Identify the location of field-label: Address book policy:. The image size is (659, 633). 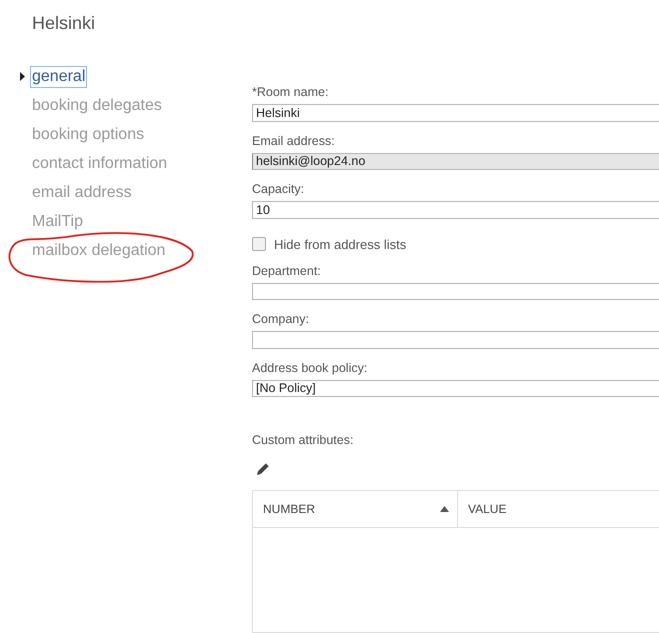
(310, 368).